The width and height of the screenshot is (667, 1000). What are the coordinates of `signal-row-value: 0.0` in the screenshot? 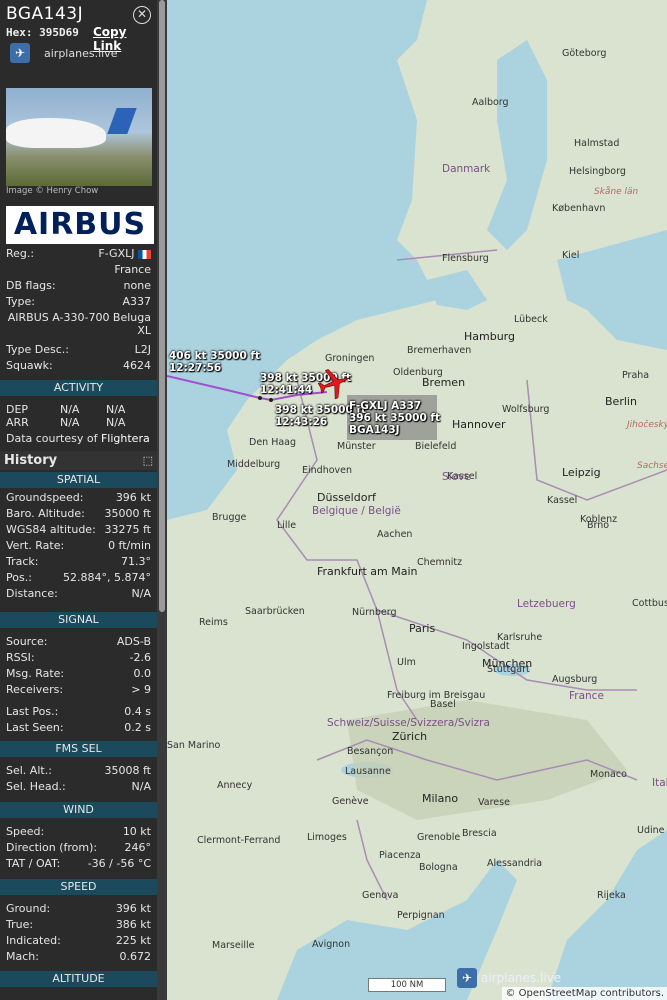 It's located at (142, 673).